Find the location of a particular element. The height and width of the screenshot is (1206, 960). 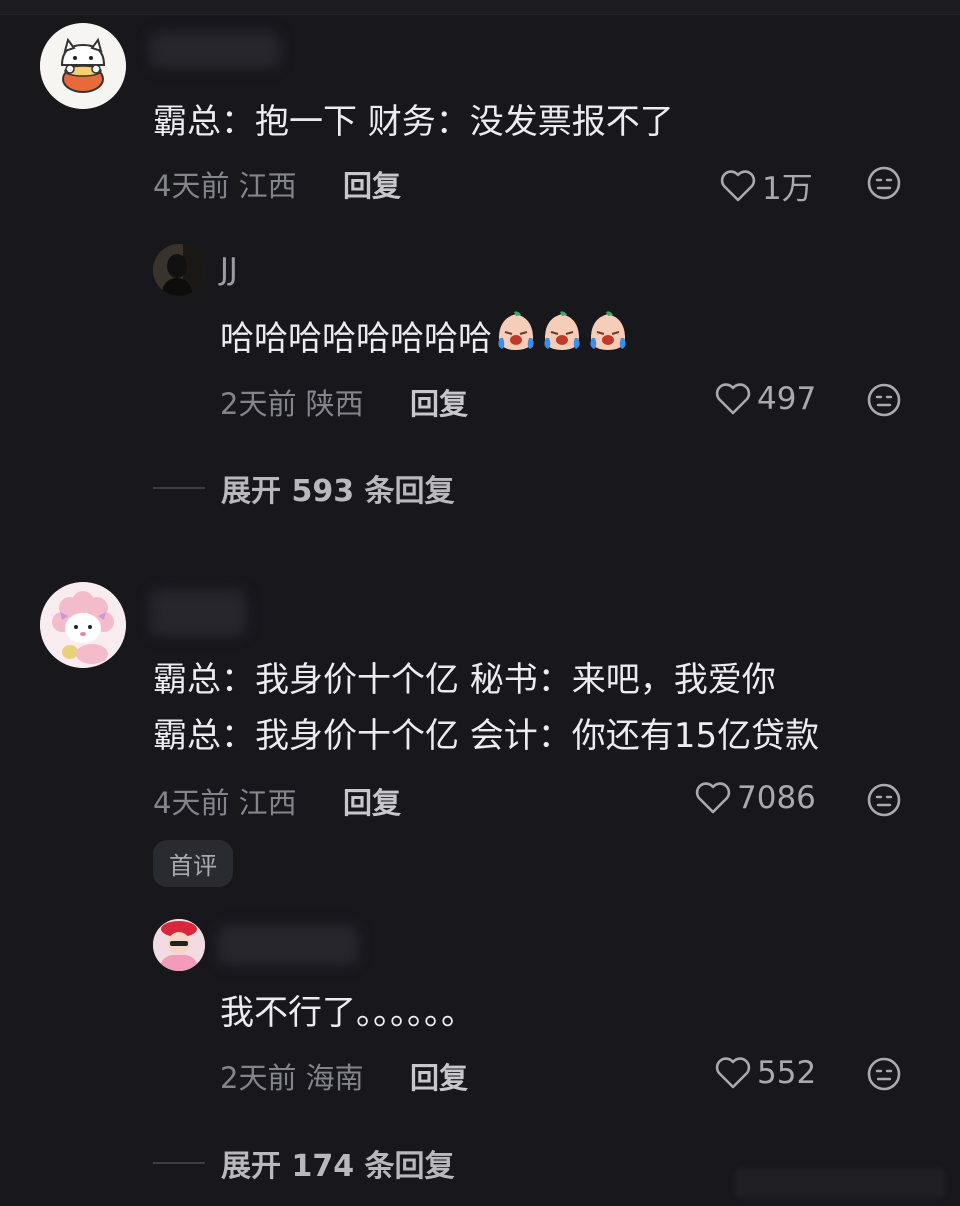

like-count: 7086 is located at coordinates (776, 798).